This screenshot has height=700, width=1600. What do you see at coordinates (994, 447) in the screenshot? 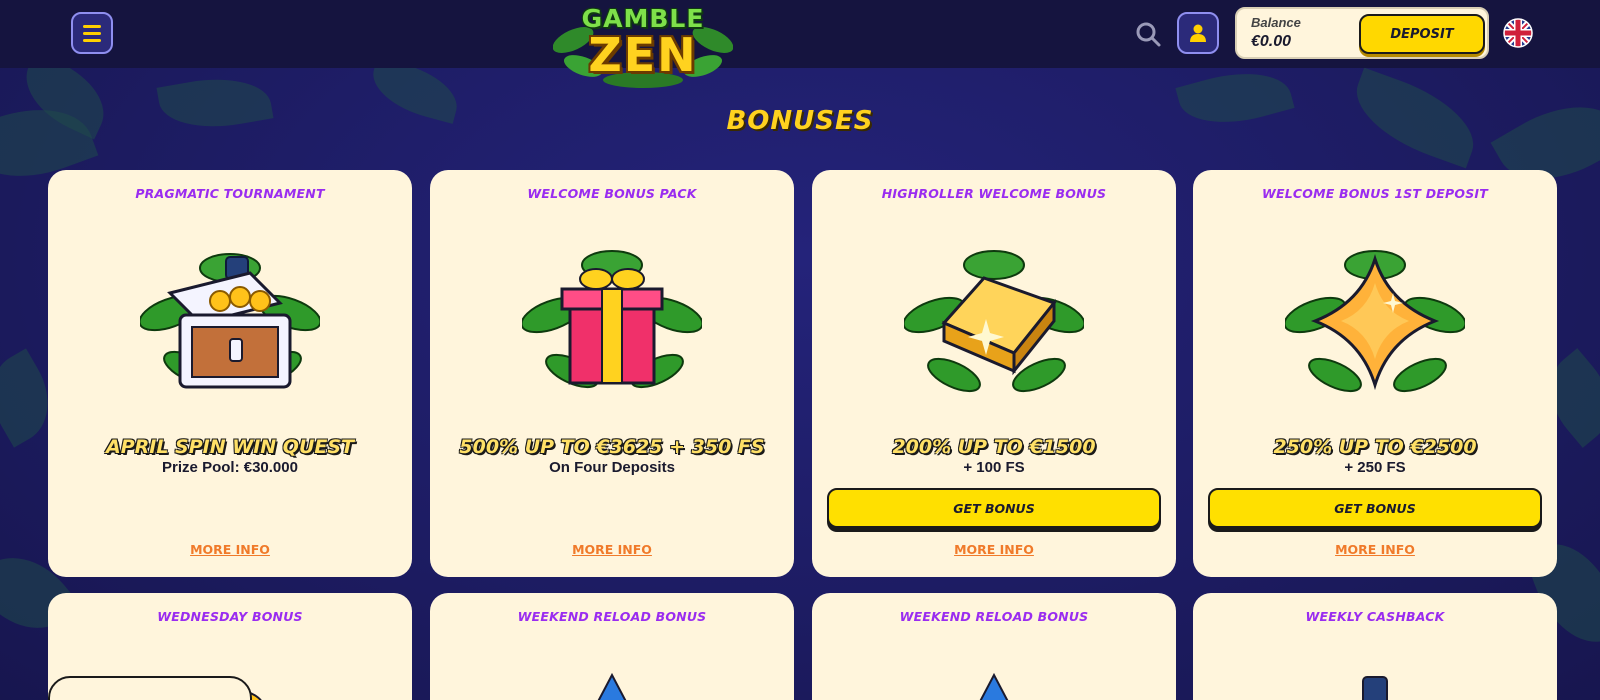
I see `card-headline: 200% UP TO €1500` at bounding box center [994, 447].